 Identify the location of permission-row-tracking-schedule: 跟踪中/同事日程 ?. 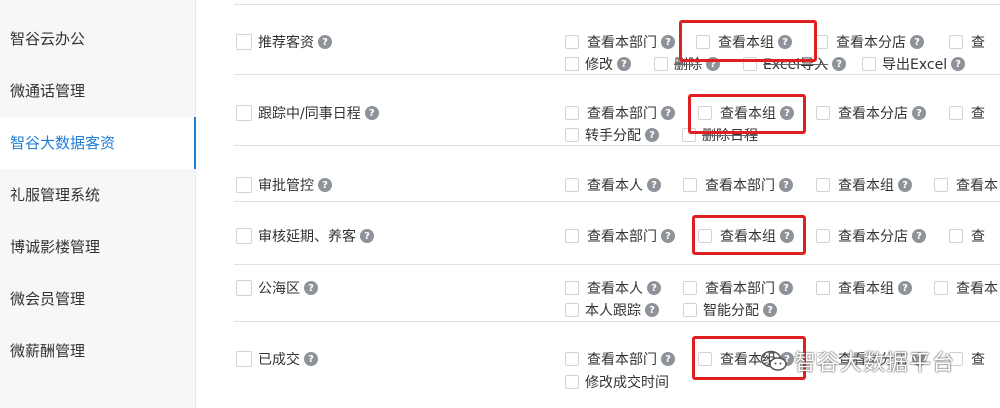
(307, 113).